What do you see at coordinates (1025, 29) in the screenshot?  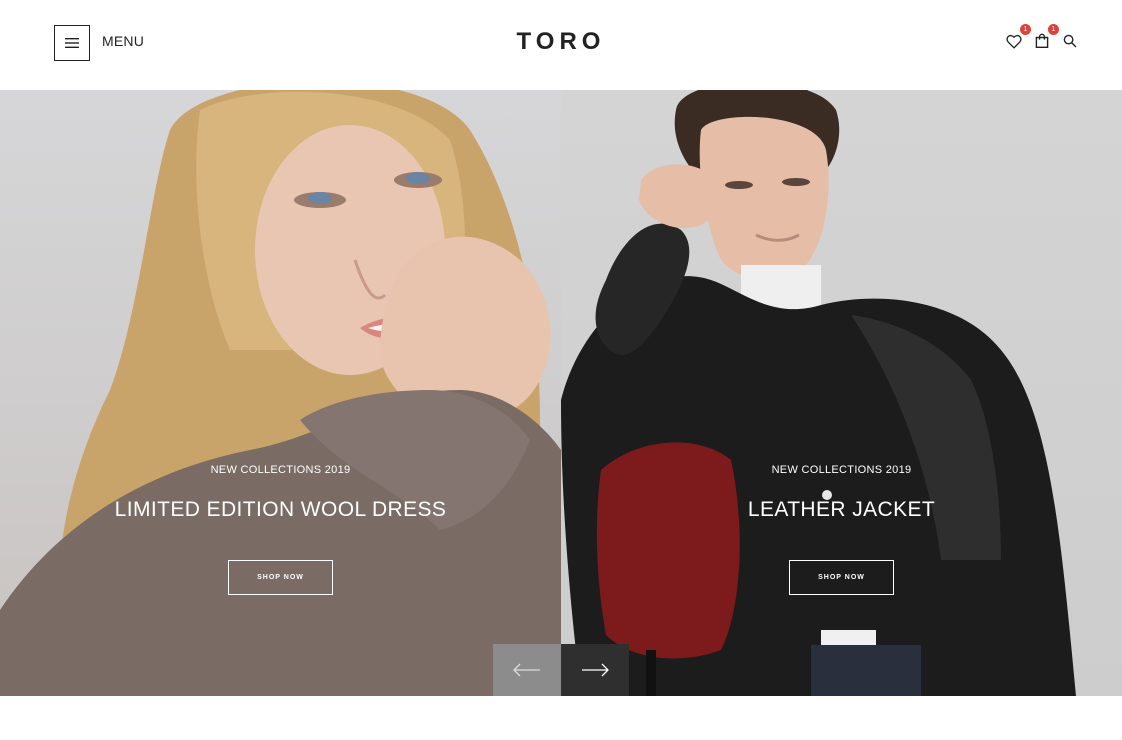 I see `wishlist-count-badge: 1` at bounding box center [1025, 29].